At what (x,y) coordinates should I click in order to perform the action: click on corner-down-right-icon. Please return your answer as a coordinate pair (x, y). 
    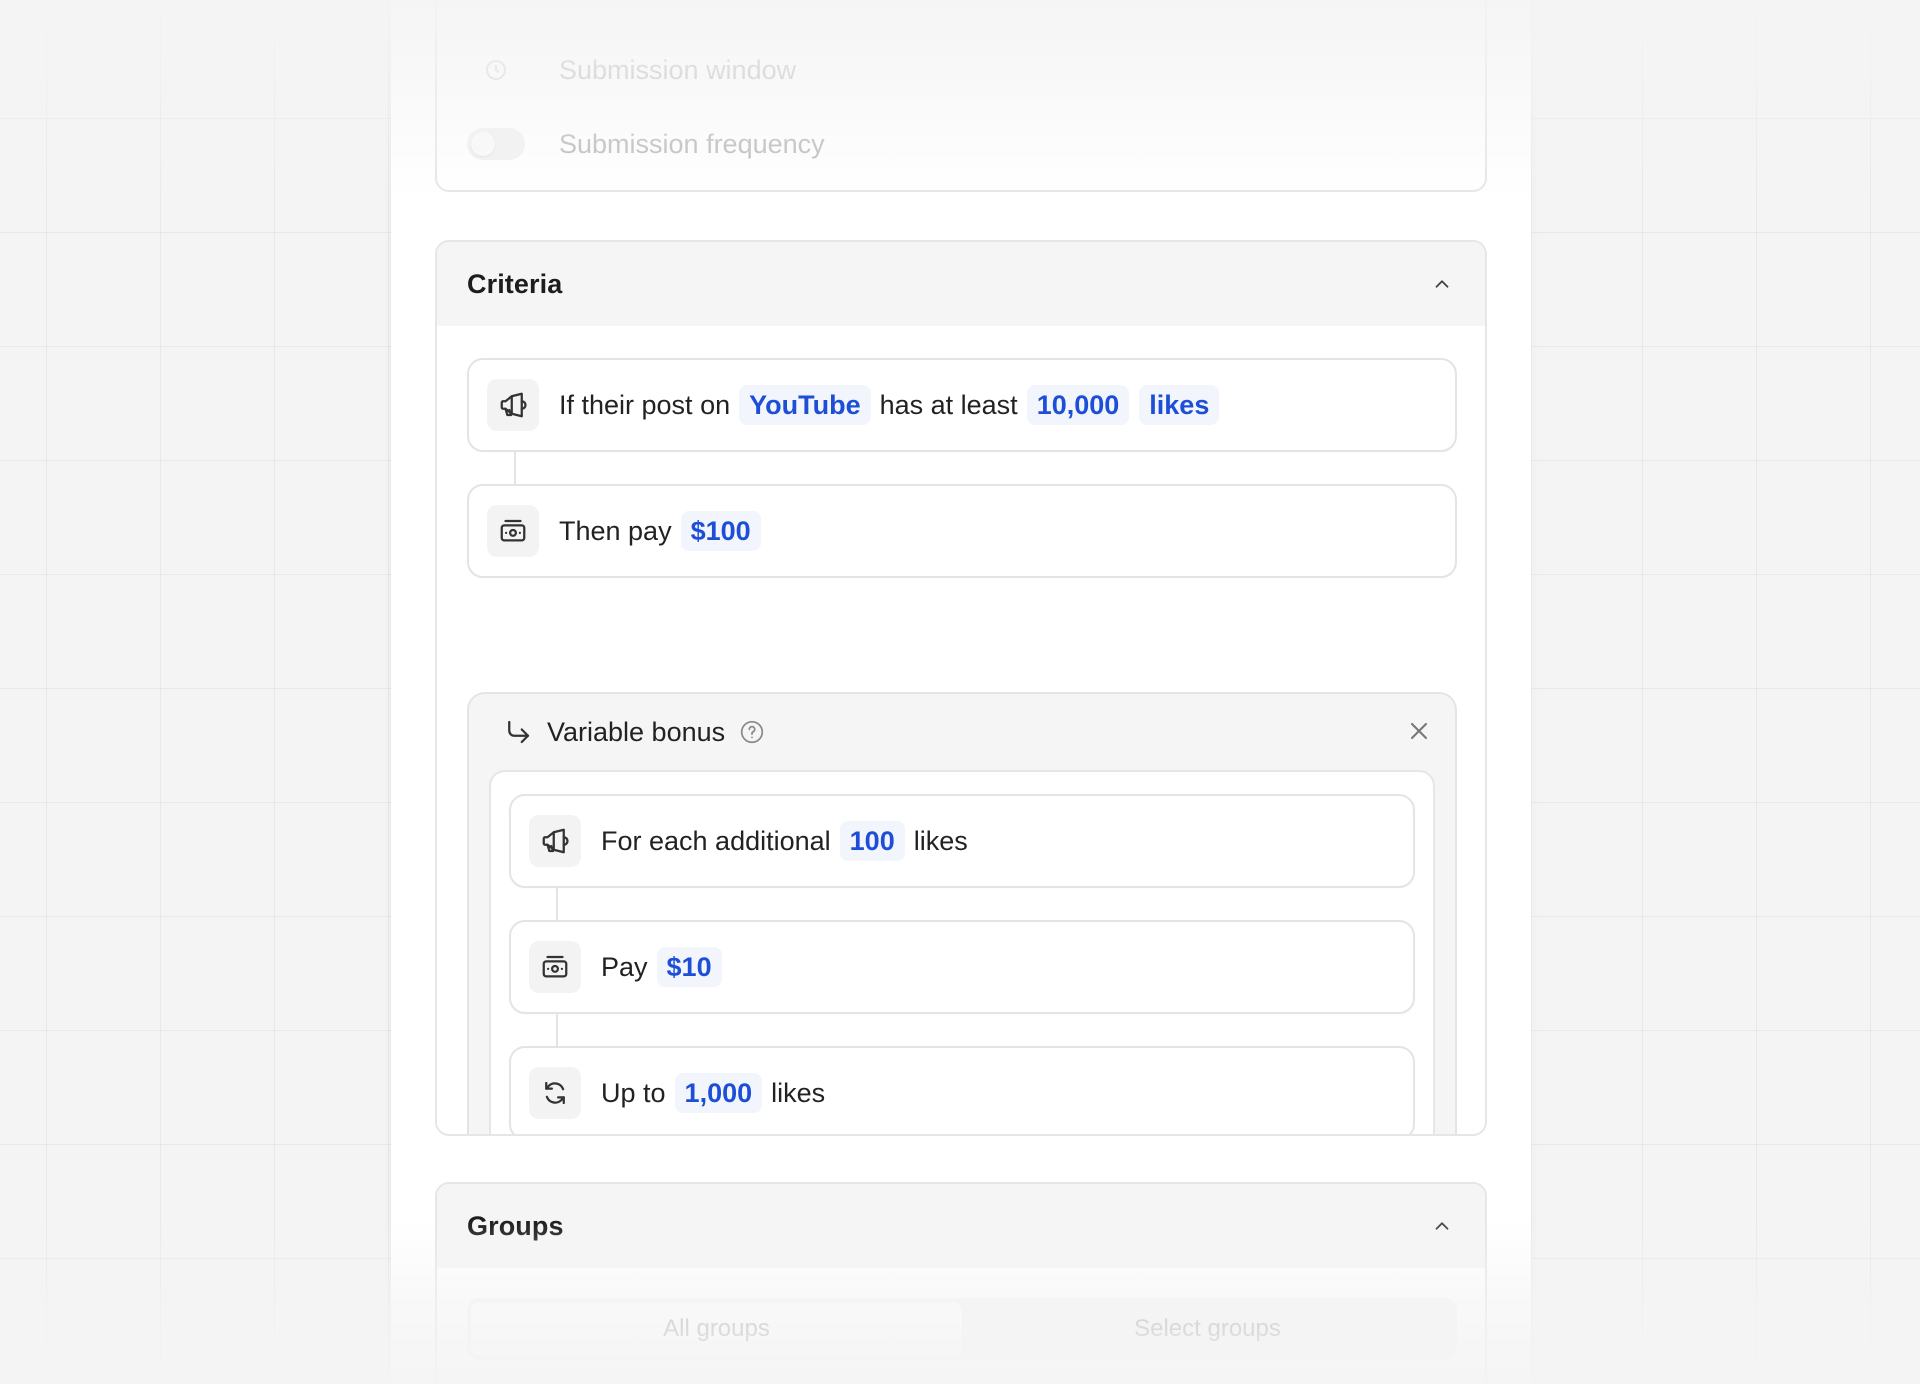
    Looking at the image, I should click on (519, 732).